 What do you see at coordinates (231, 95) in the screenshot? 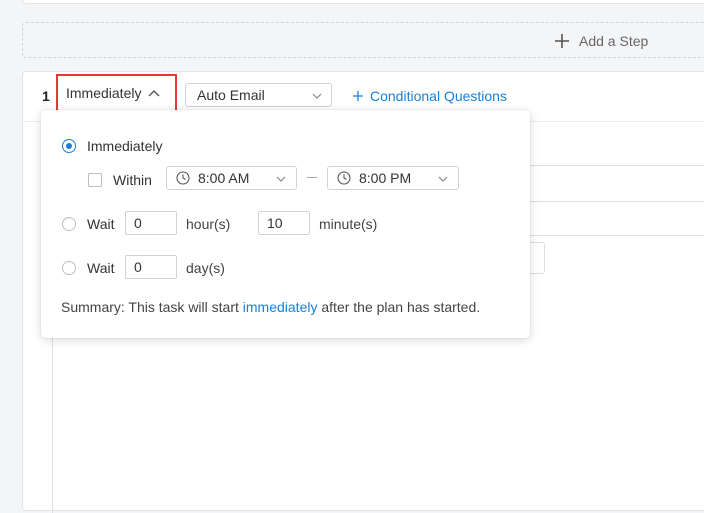
I see `action-type-value: Auto Email` at bounding box center [231, 95].